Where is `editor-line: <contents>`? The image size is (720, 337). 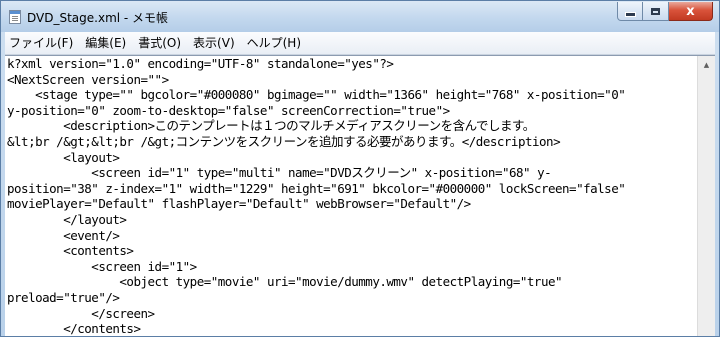 editor-line: <contents> is located at coordinates (70, 251).